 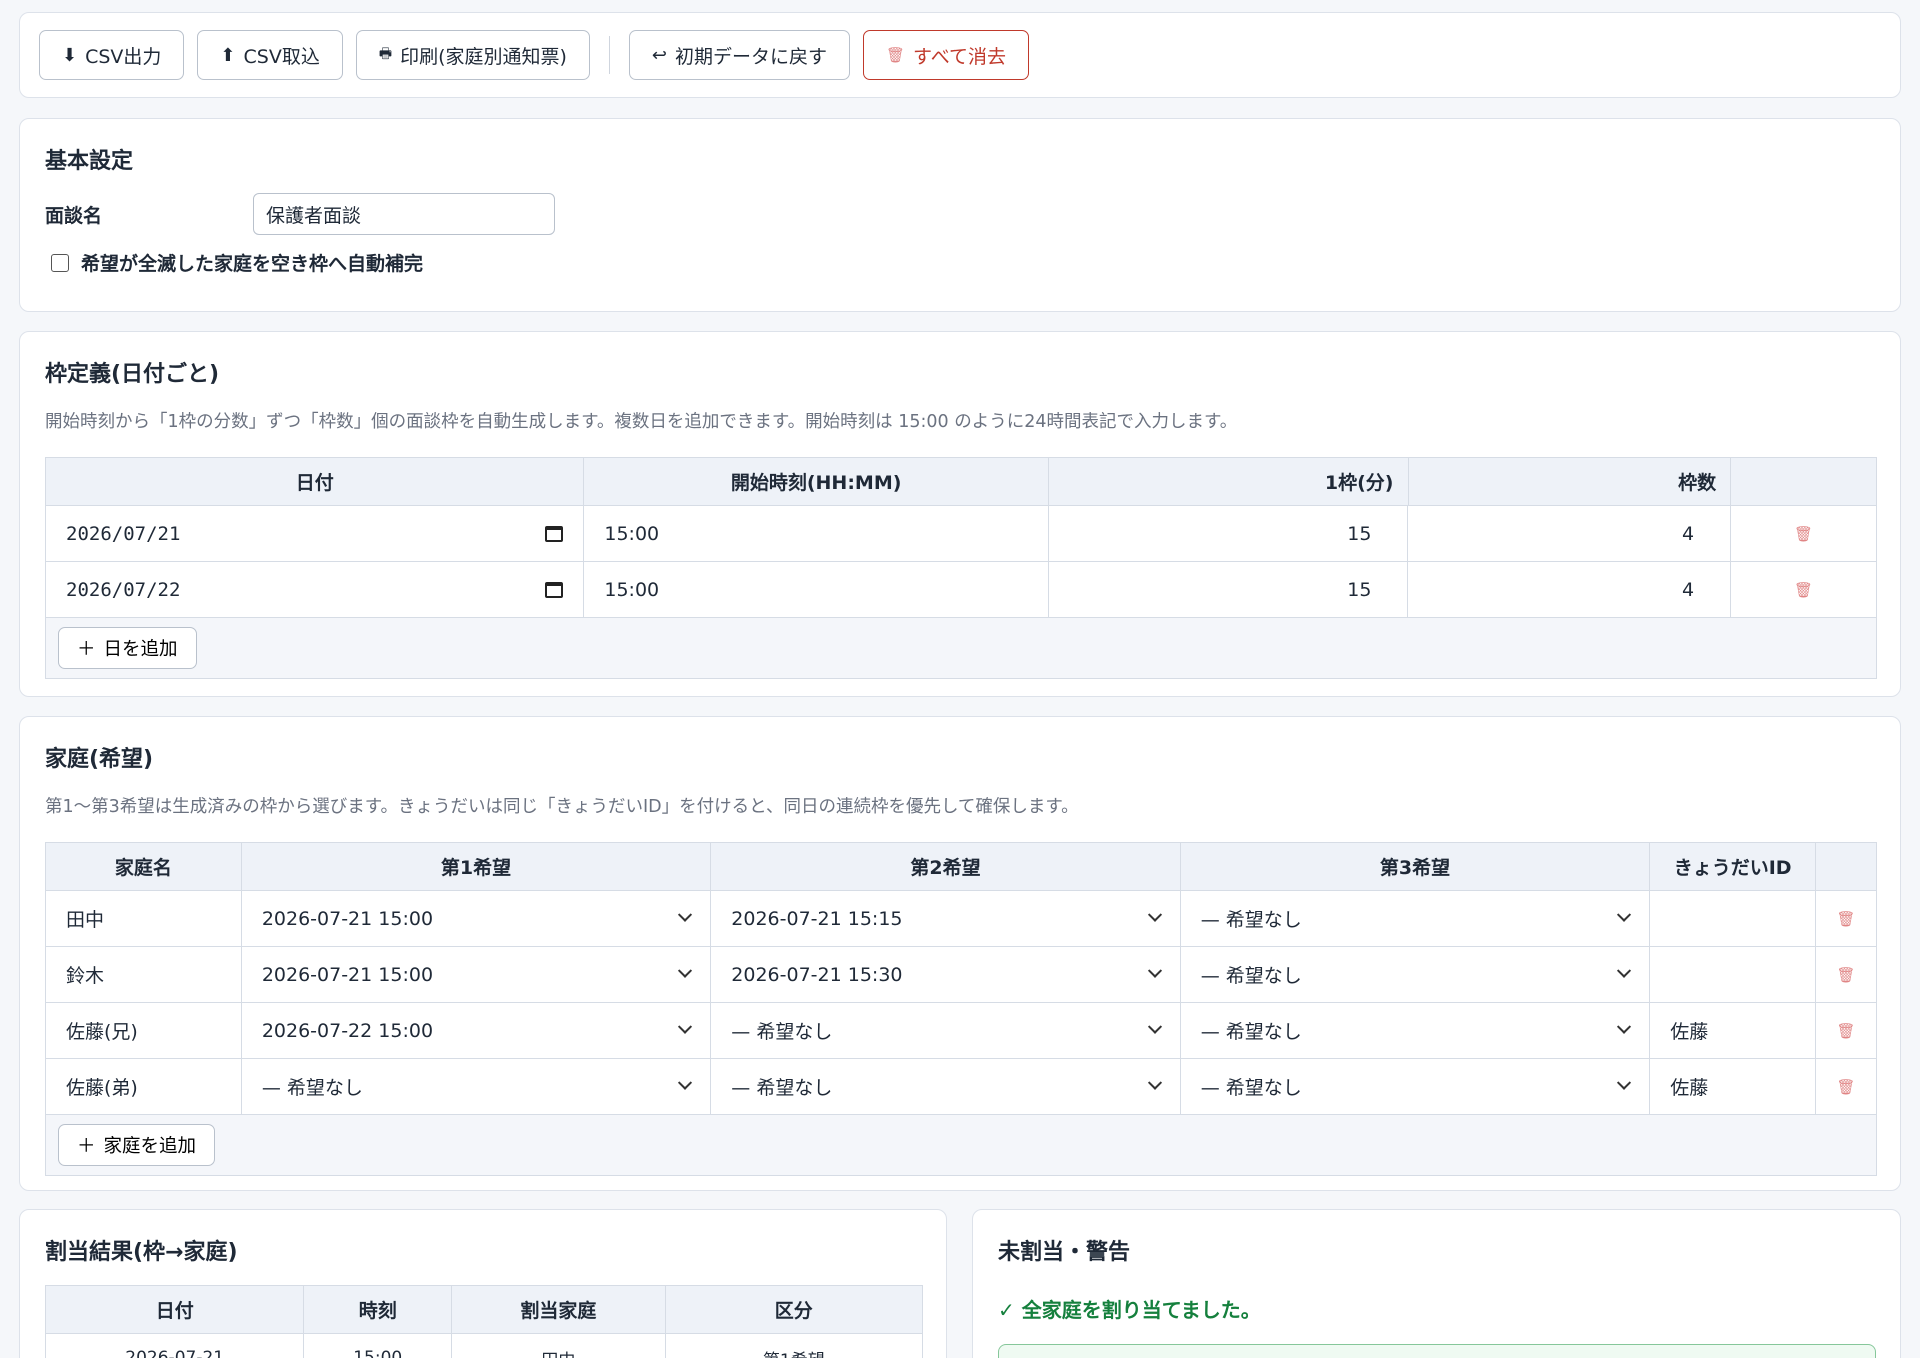 I want to click on result-table: 日付 時刻 割当家庭 区分 2026-07-21 15:00 田中 第1希望, so click(x=484, y=1321).